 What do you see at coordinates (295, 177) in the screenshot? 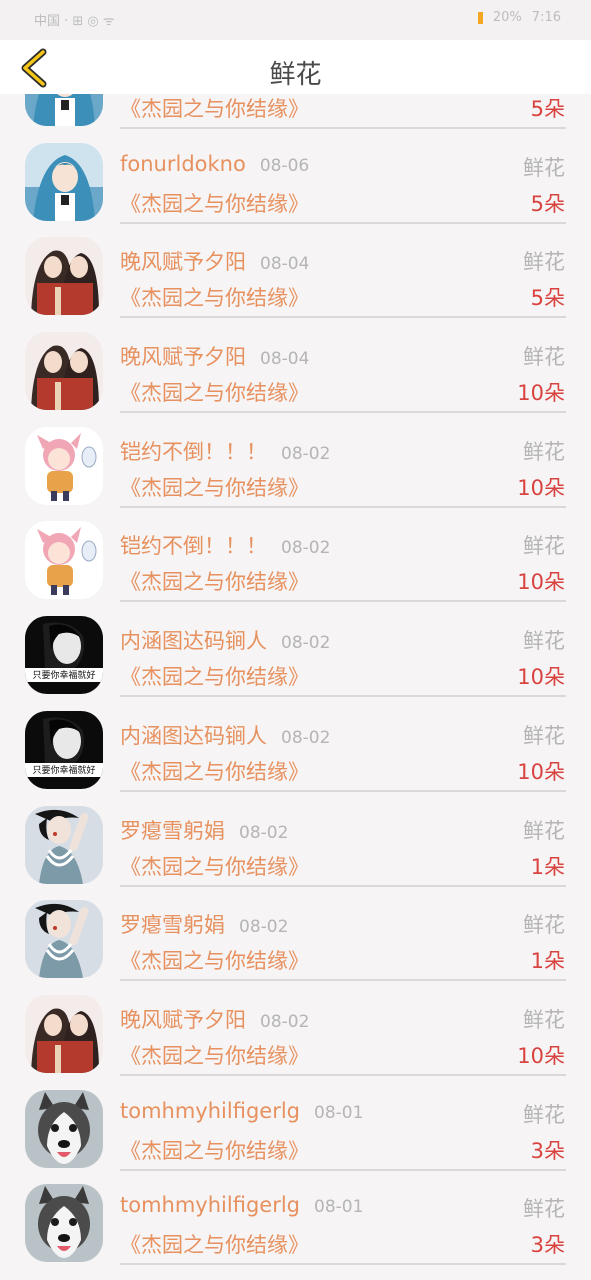
I see `gift-record-row: fonurldokno 08-06 鲜花 《杰园之与你结缘》 5朵` at bounding box center [295, 177].